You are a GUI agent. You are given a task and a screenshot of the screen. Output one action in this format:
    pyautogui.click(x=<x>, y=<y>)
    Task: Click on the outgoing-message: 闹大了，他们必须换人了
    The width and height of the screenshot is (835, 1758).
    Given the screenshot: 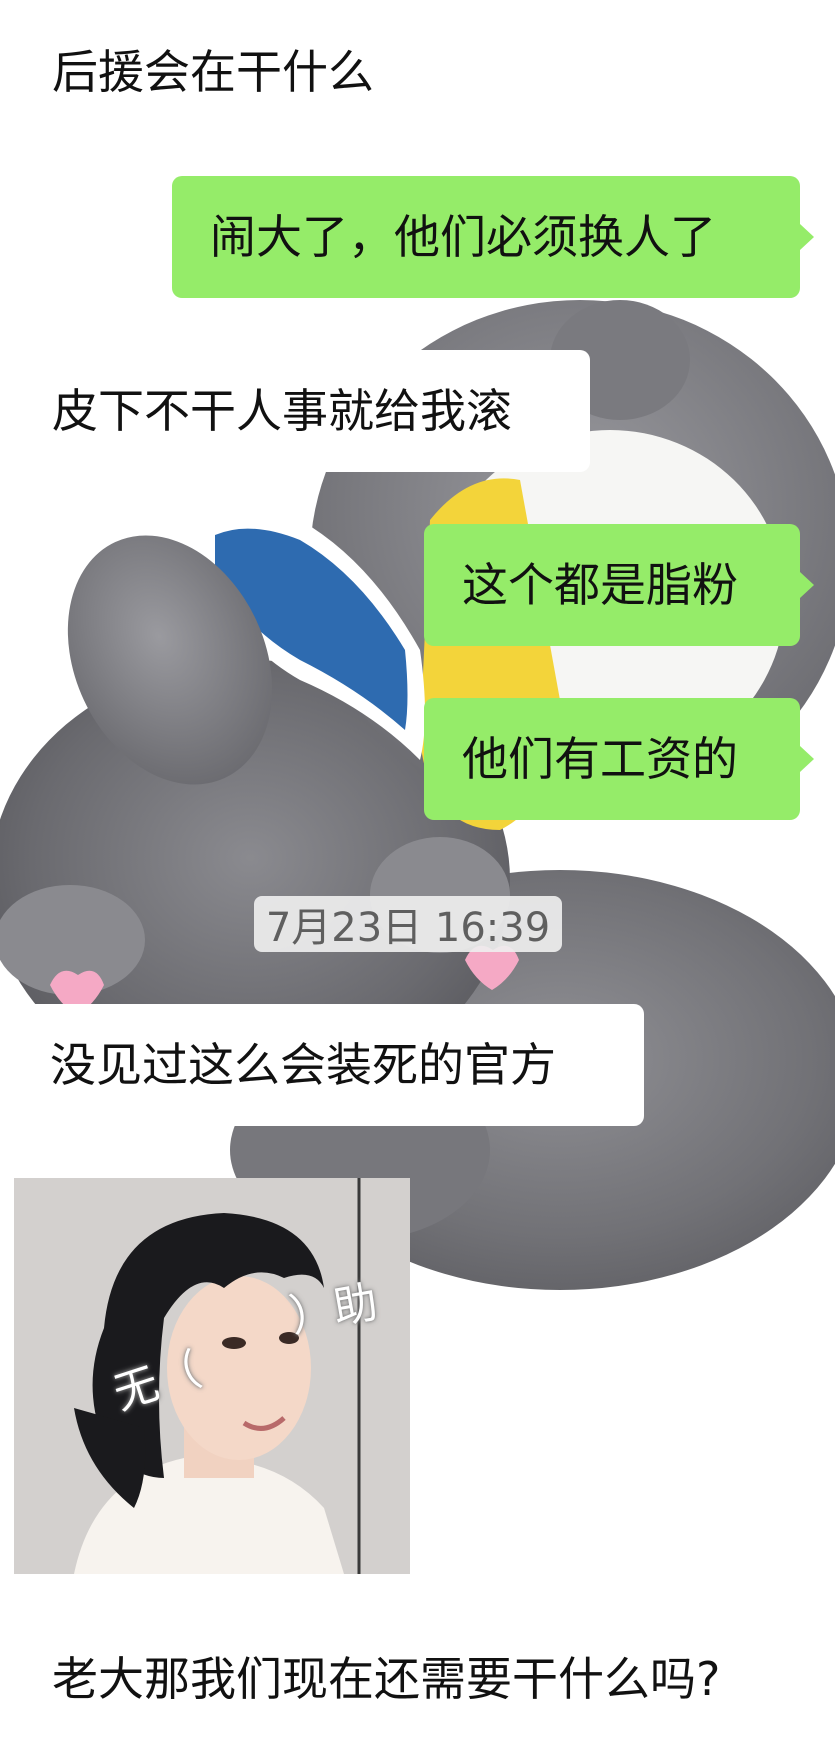 What is the action you would take?
    pyautogui.click(x=486, y=237)
    